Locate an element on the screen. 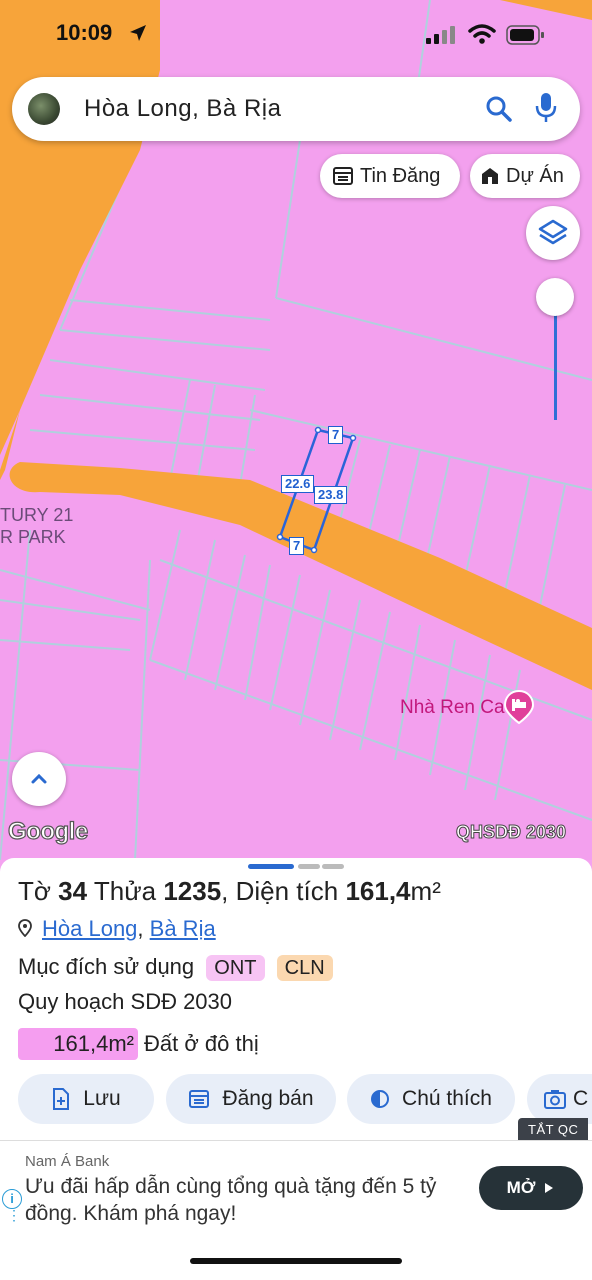  location-arrow-icon is located at coordinates (138, 33).